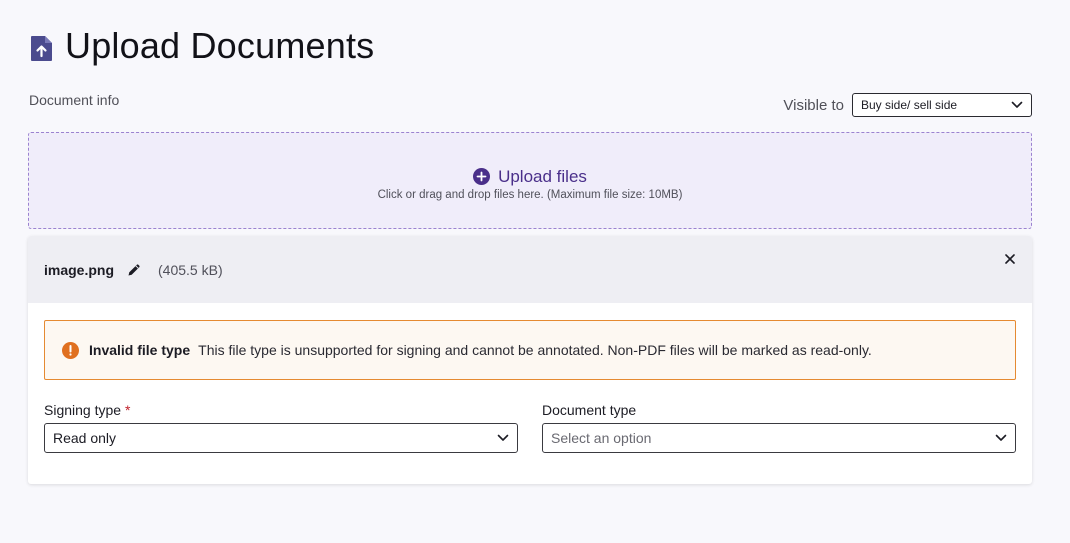 The height and width of the screenshot is (543, 1070). What do you see at coordinates (83, 410) in the screenshot?
I see `signing-type-label-text: Signing type` at bounding box center [83, 410].